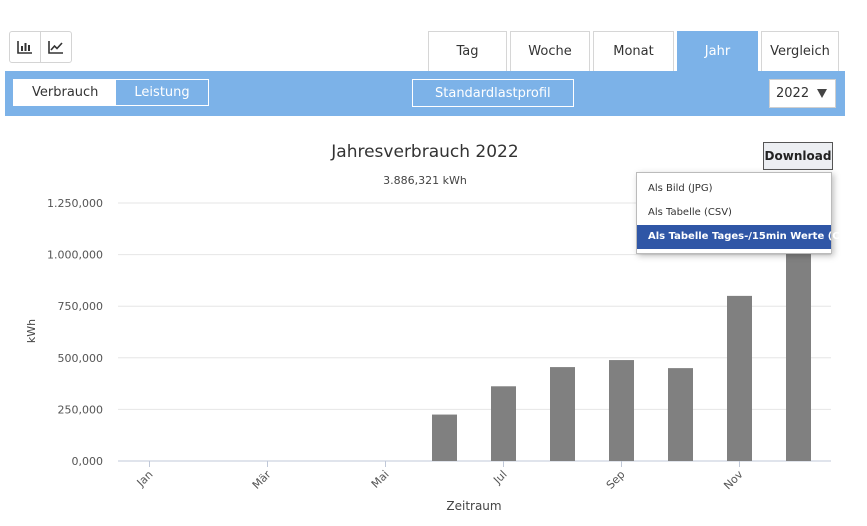 Image resolution: width=867 pixels, height=526 pixels. What do you see at coordinates (499, 477) in the screenshot?
I see `x-tick-label: Jul` at bounding box center [499, 477].